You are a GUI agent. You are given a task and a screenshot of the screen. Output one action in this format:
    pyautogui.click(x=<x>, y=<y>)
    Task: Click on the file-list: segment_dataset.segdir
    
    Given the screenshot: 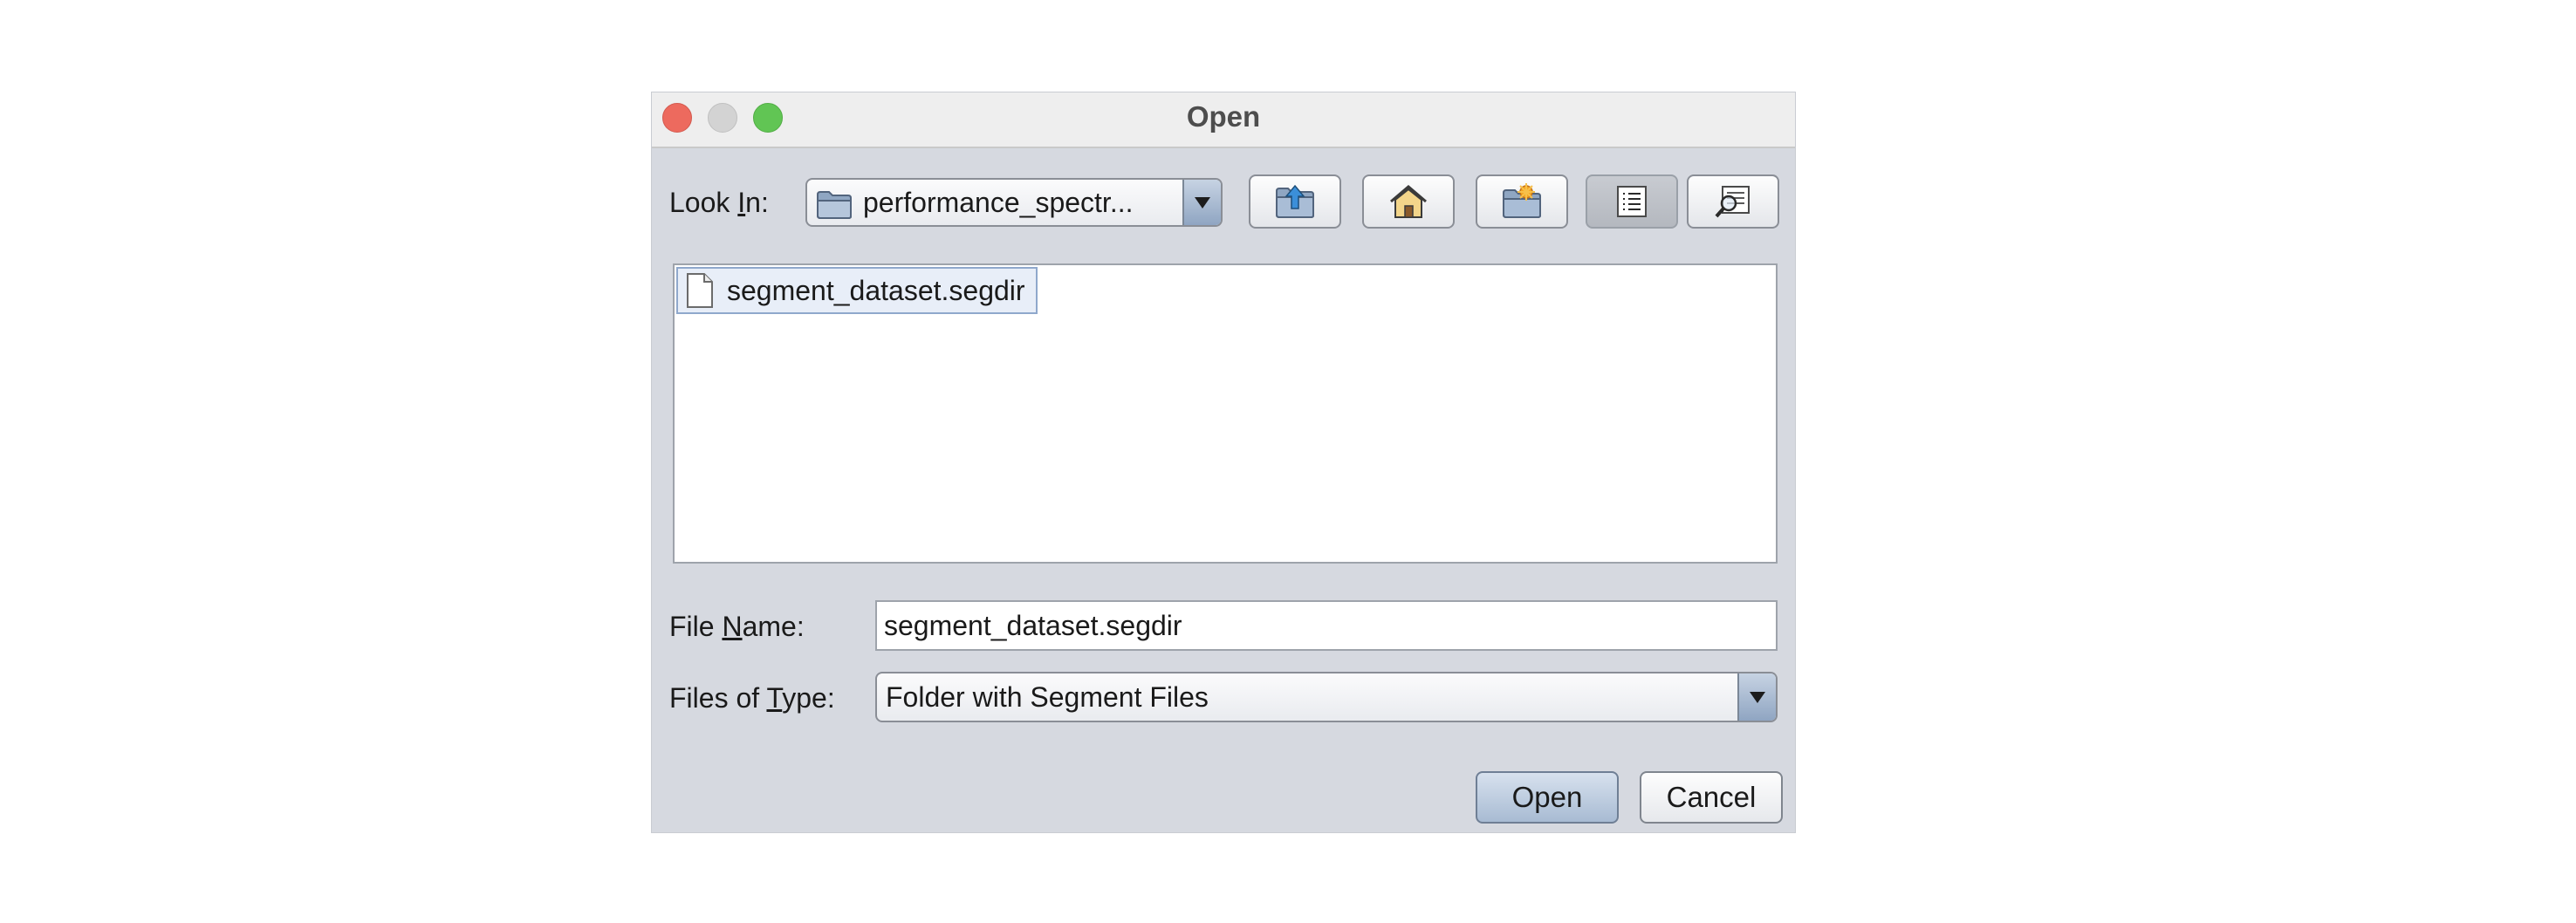 What is the action you would take?
    pyautogui.click(x=1226, y=413)
    